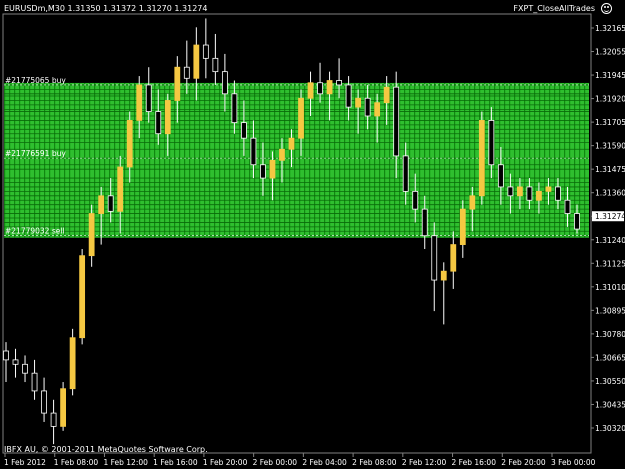 The height and width of the screenshot is (469, 625). Describe the element at coordinates (610, 428) in the screenshot. I see `price-label: 1.30320` at that location.